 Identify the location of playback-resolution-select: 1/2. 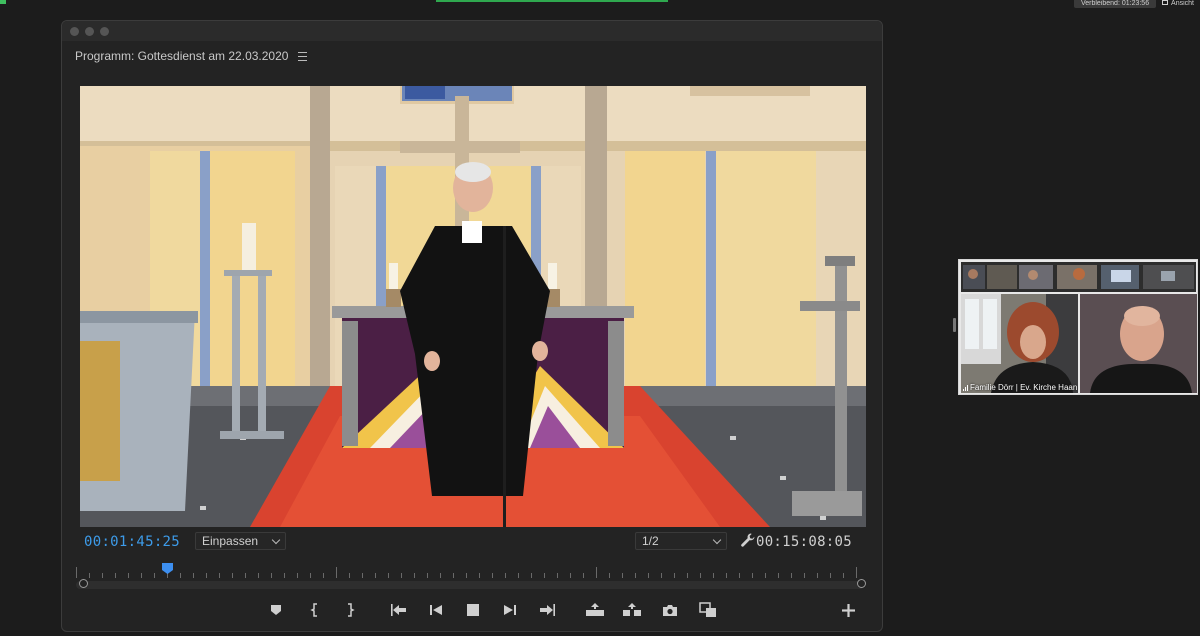
(681, 541).